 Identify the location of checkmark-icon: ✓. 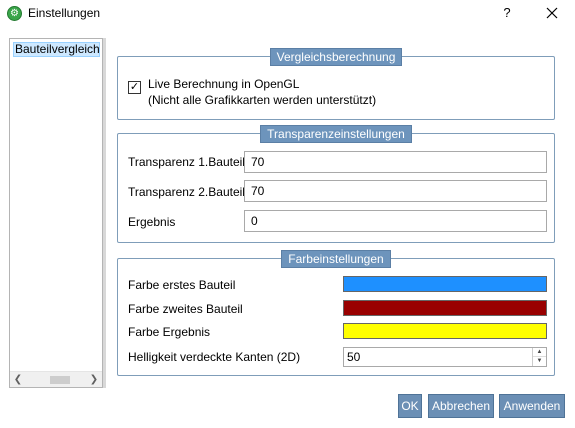
(134, 87).